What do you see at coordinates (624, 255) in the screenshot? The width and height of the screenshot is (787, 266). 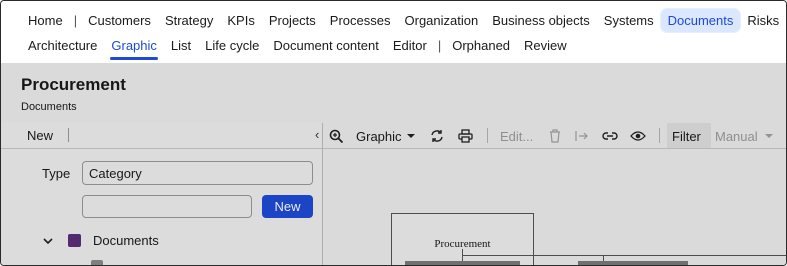 I see `diagram-connector` at bounding box center [624, 255].